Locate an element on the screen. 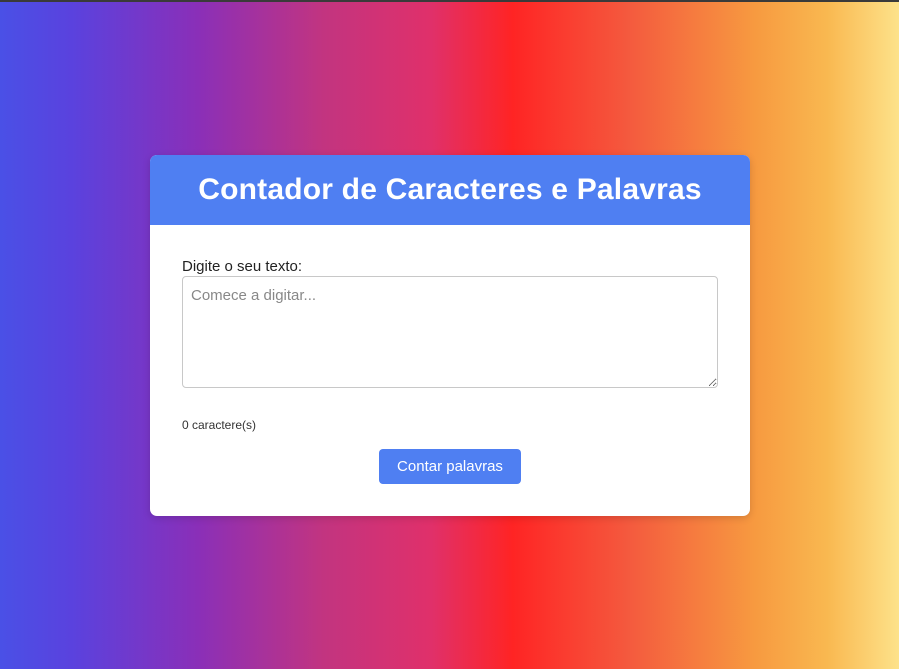 The width and height of the screenshot is (899, 669). text-input-label: Digite o seu texto: is located at coordinates (242, 266).